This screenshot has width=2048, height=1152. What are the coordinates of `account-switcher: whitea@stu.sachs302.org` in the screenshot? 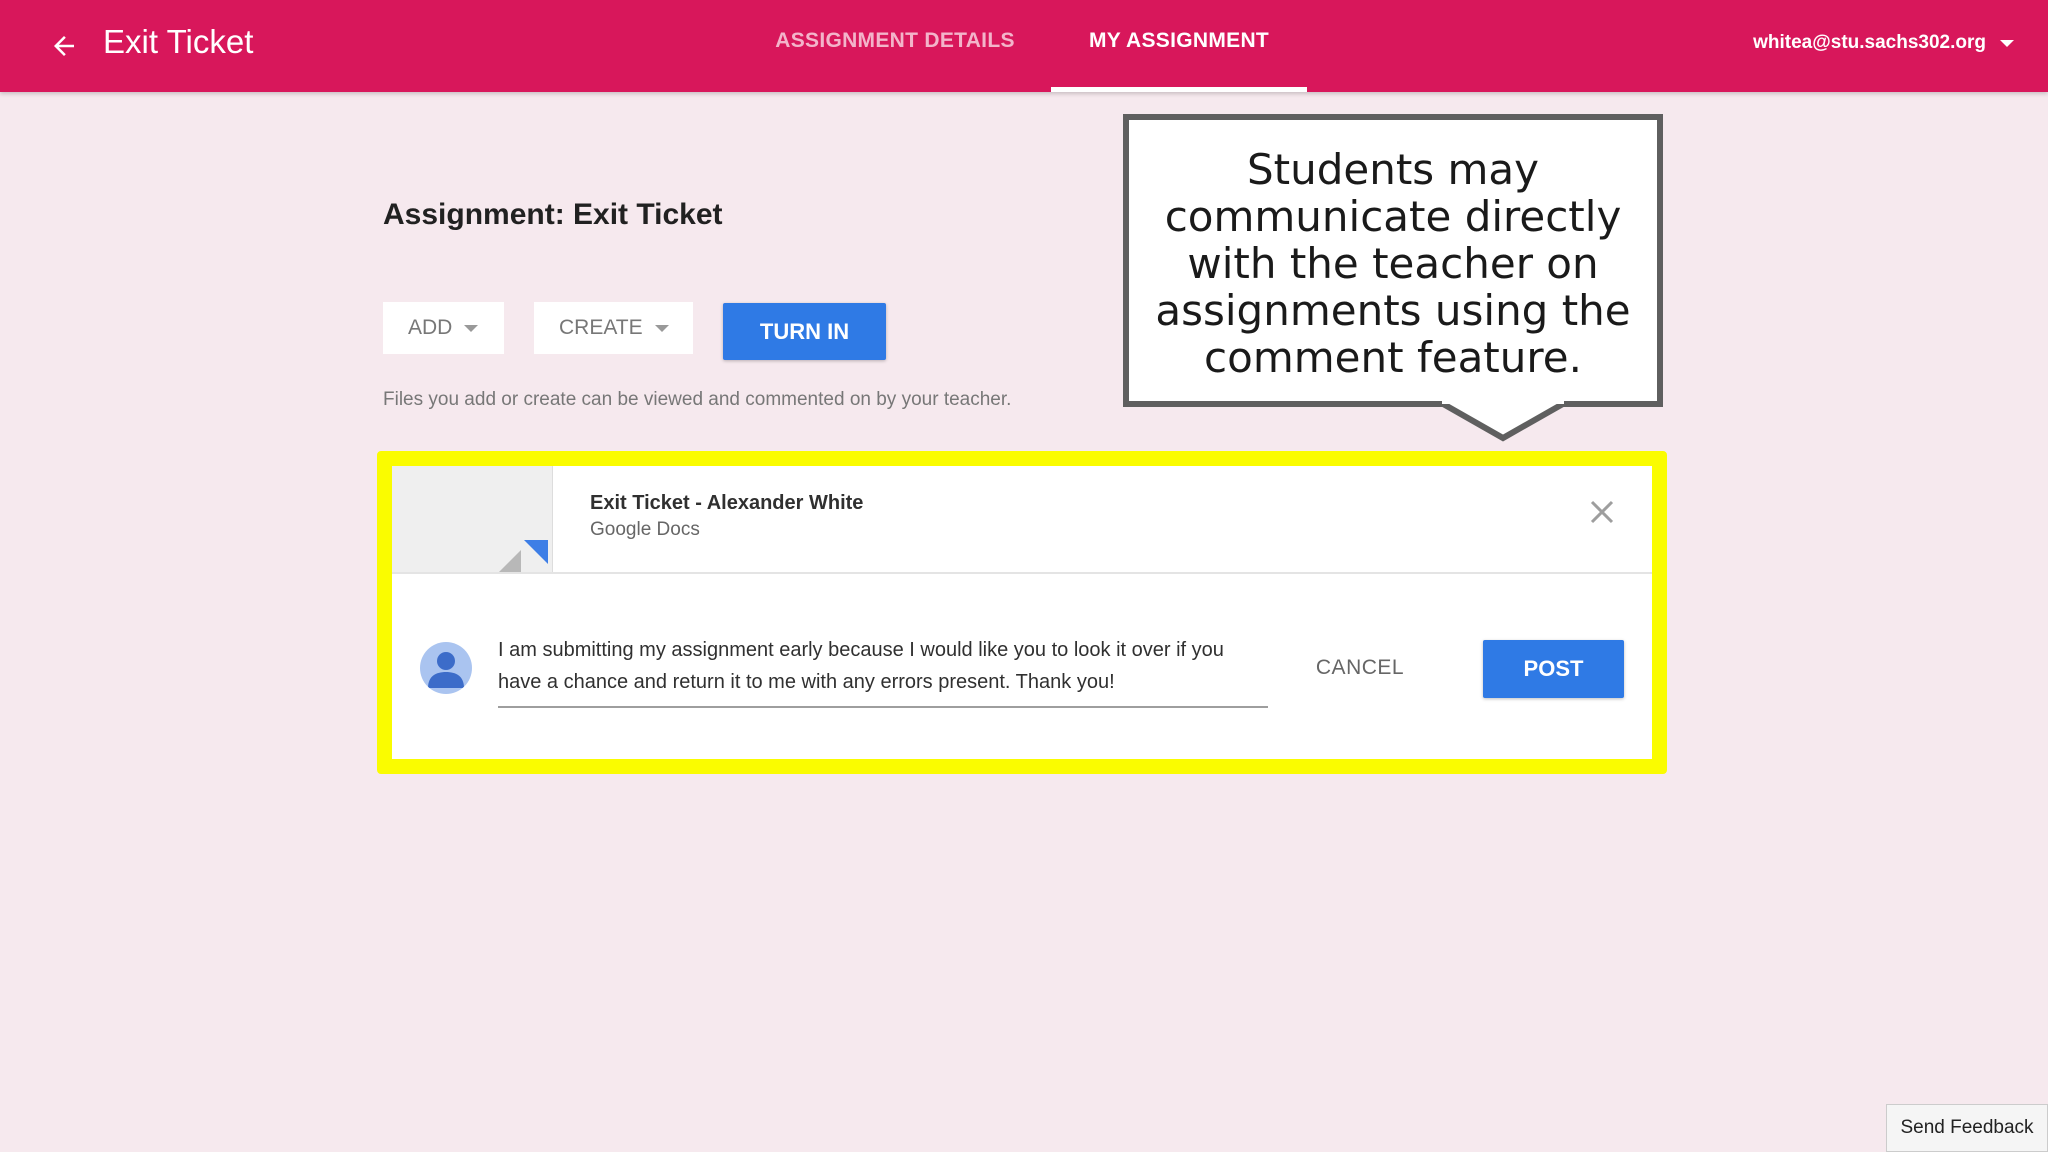 It's located at (1883, 43).